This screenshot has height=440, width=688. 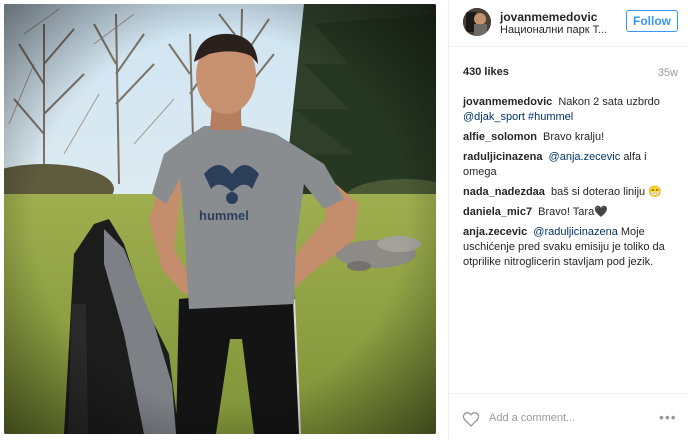 I want to click on follow-button: Follow, so click(x=652, y=21).